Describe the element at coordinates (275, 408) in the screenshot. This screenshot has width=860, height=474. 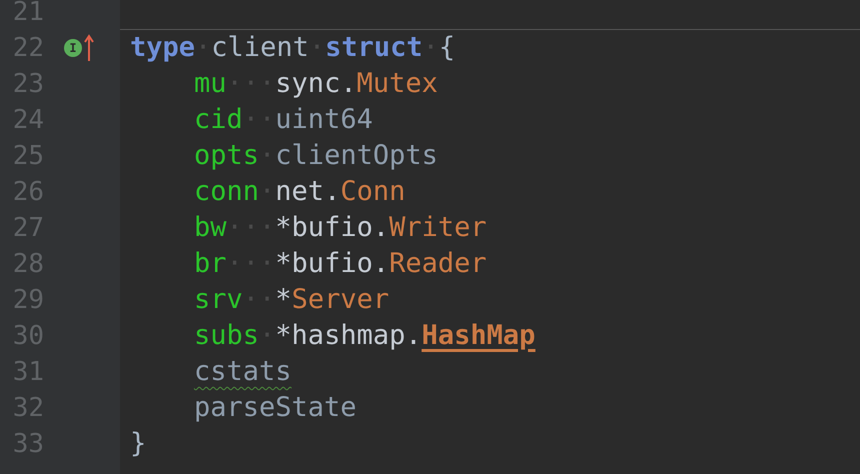
I see `code-line: parseState` at that location.